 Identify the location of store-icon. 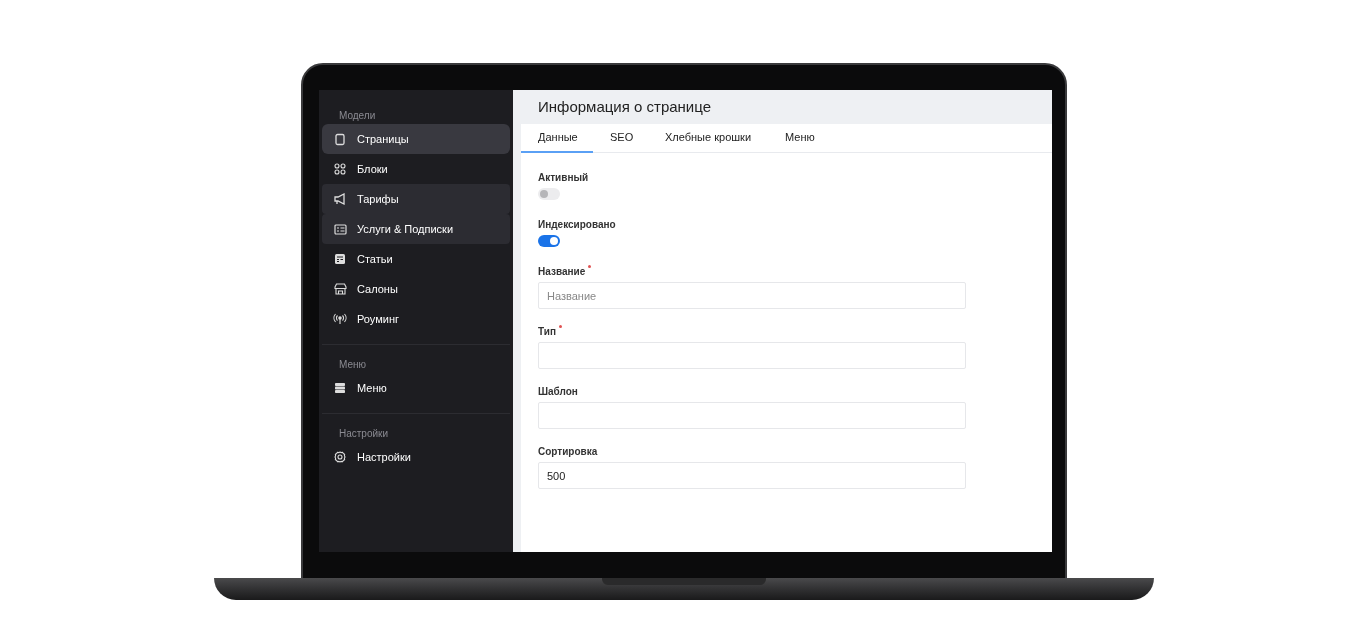
(340, 289).